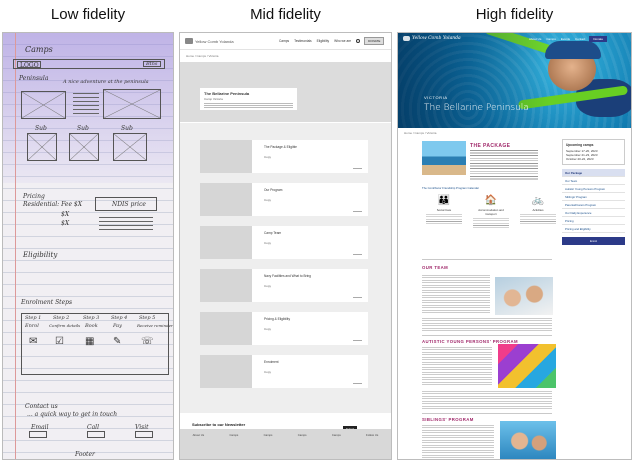 The image size is (633, 461). Describe the element at coordinates (29, 65) in the screenshot. I see `sketch-logo-box: LOGO` at that location.